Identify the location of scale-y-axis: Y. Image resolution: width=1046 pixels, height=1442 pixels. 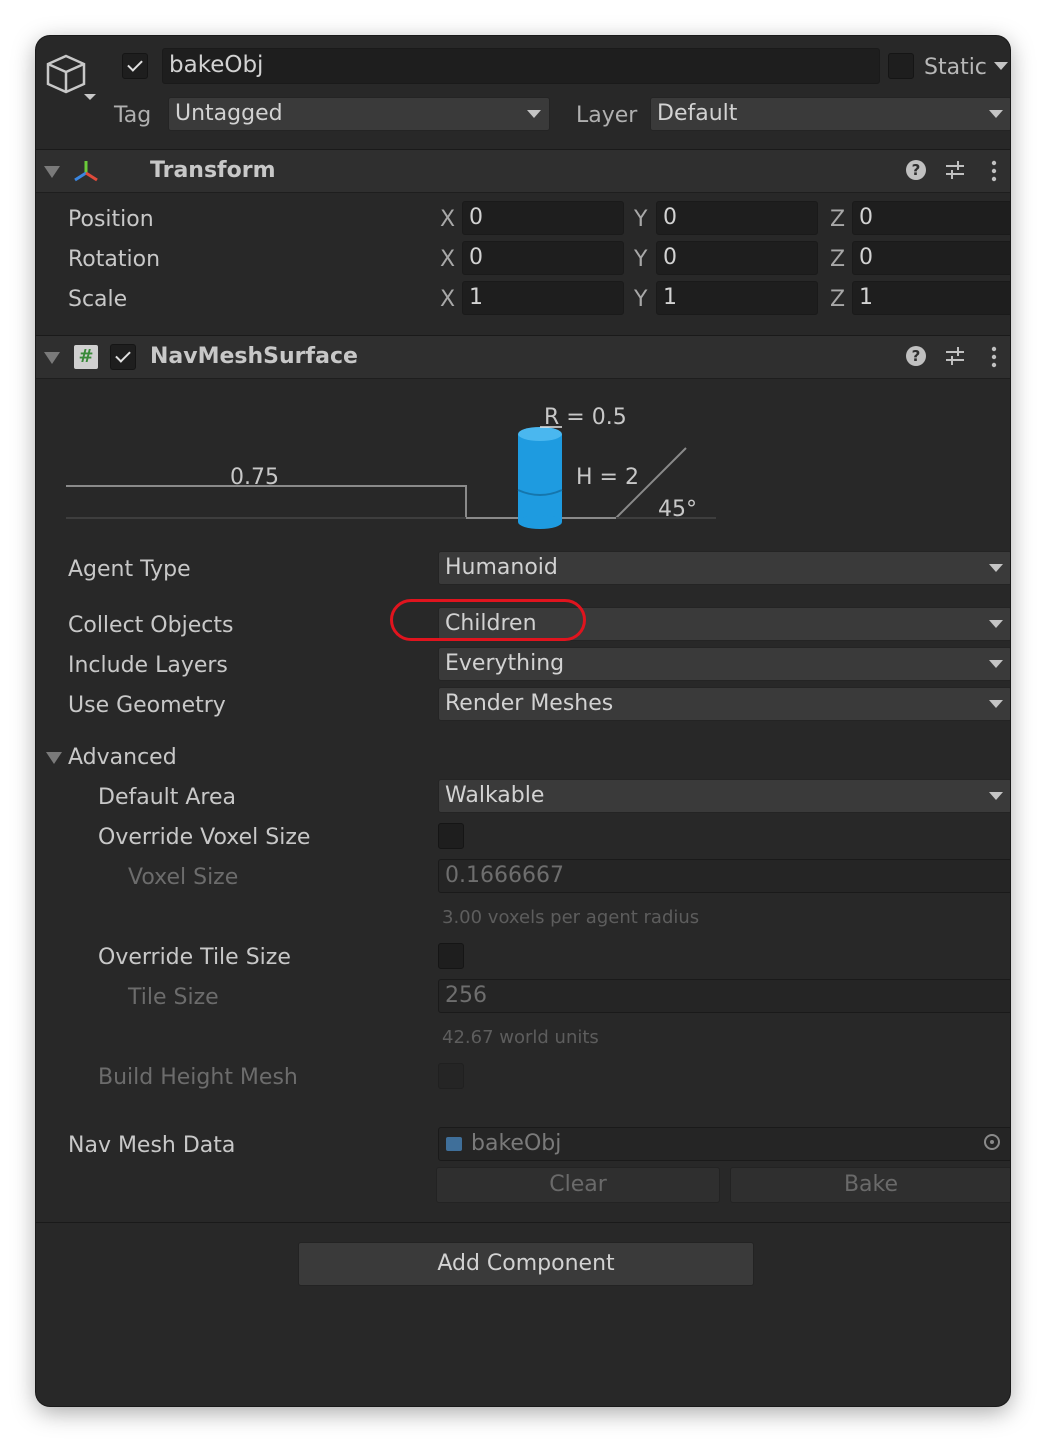
(640, 300).